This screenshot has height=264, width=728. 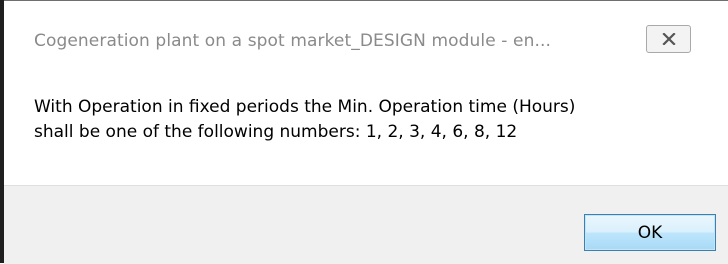 I want to click on close-icon, so click(x=668, y=39).